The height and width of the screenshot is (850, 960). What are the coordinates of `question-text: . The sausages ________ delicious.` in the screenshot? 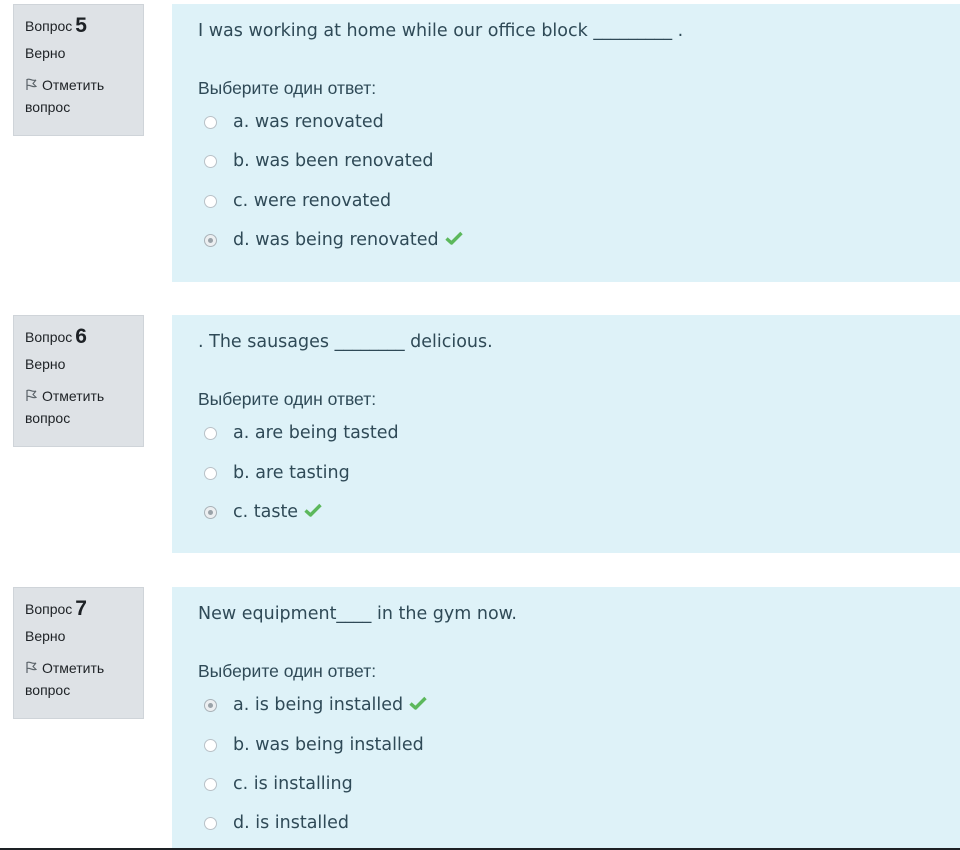 It's located at (345, 342).